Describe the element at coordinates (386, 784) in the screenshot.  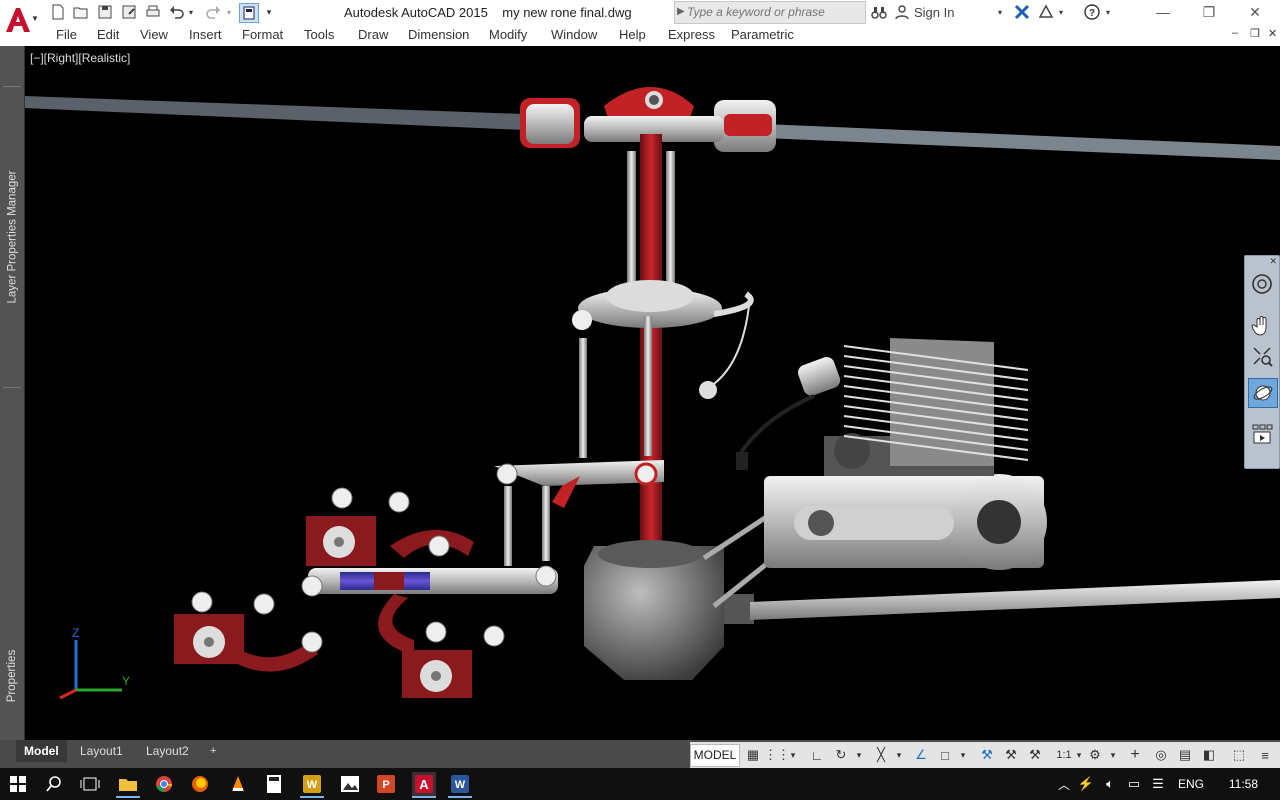
I see `powerpoint-icon: P` at that location.